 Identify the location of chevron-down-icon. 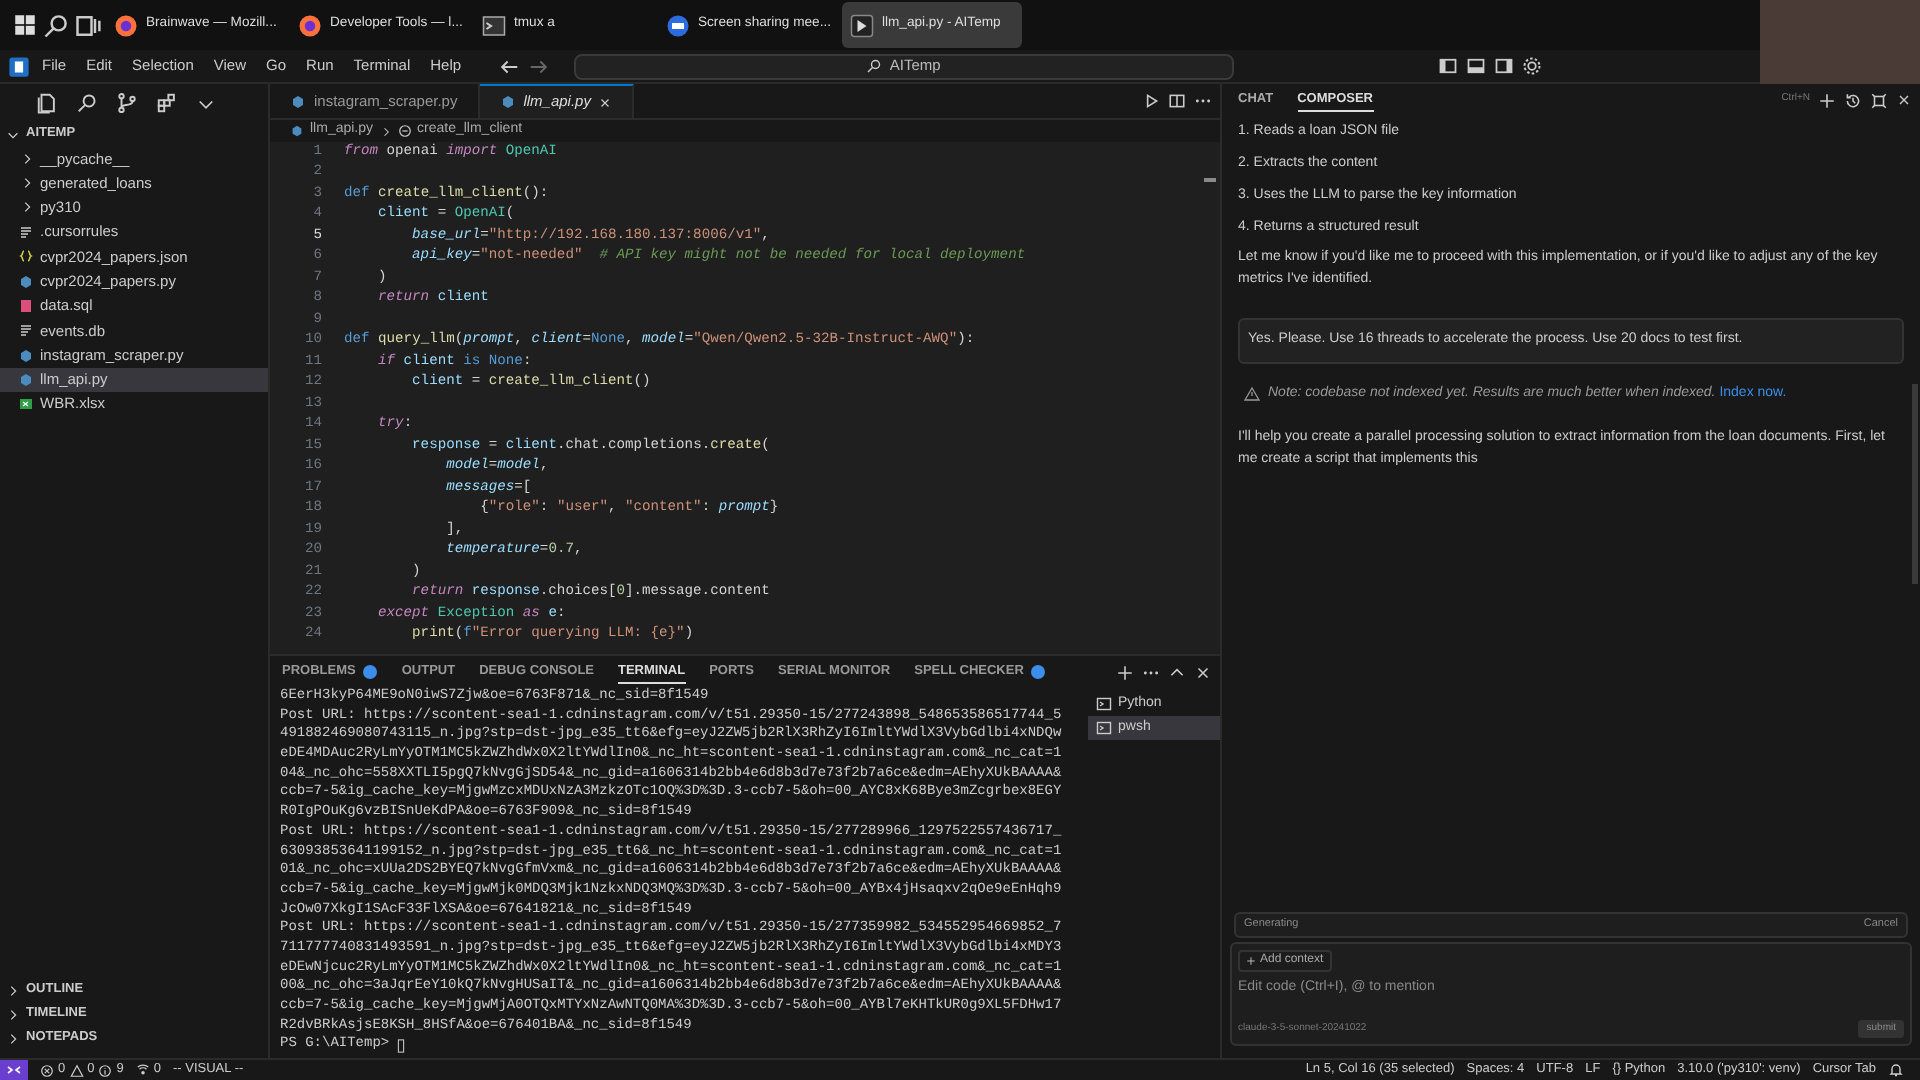
(13, 134).